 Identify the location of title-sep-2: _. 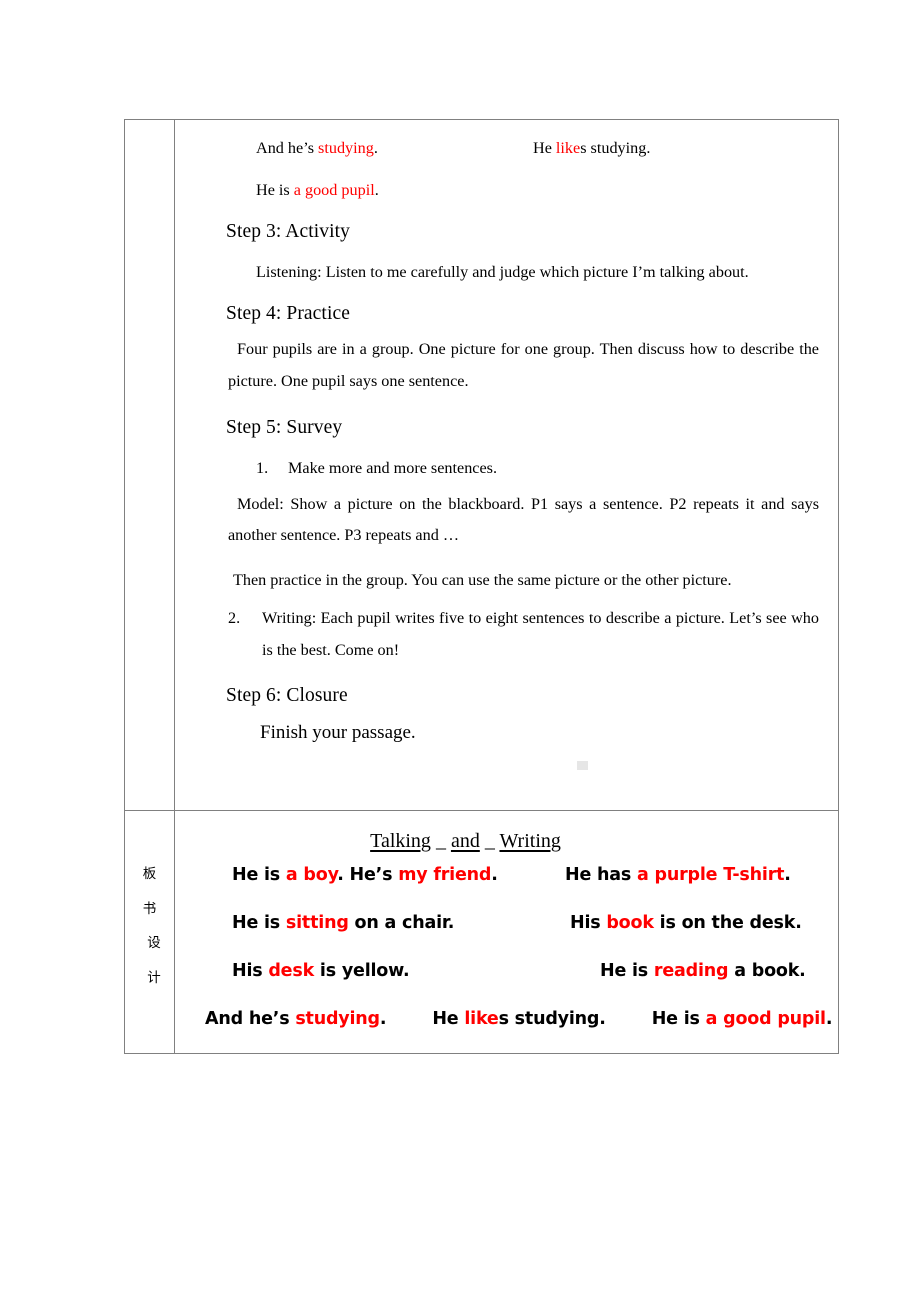
(489, 841).